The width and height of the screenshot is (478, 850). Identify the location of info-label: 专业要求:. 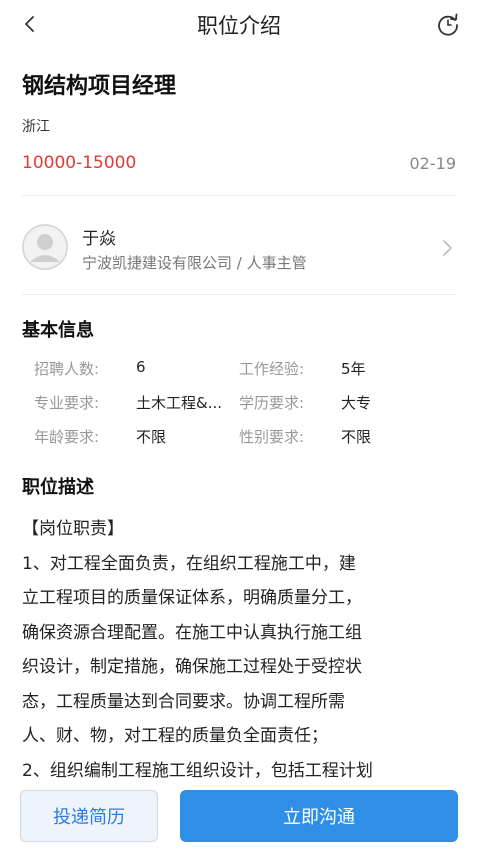
(67, 403).